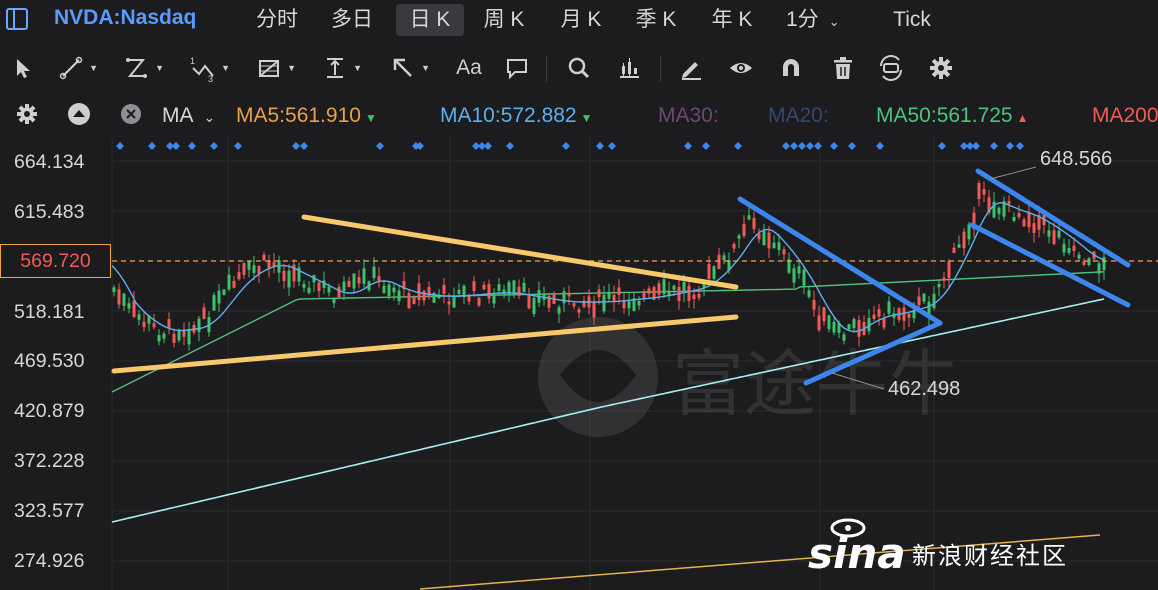  Describe the element at coordinates (188, 116) in the screenshot. I see `indicator-select: MA ⌄` at that location.